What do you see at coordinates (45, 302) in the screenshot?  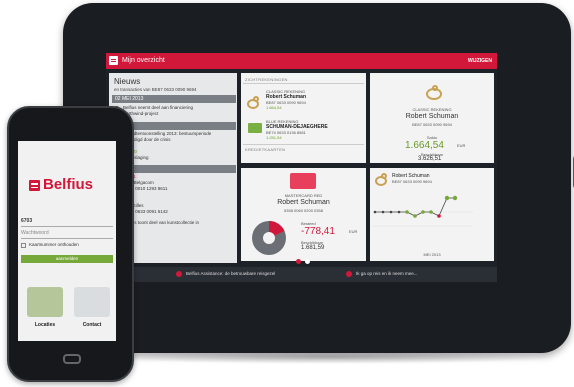 I see `locations-icon` at bounding box center [45, 302].